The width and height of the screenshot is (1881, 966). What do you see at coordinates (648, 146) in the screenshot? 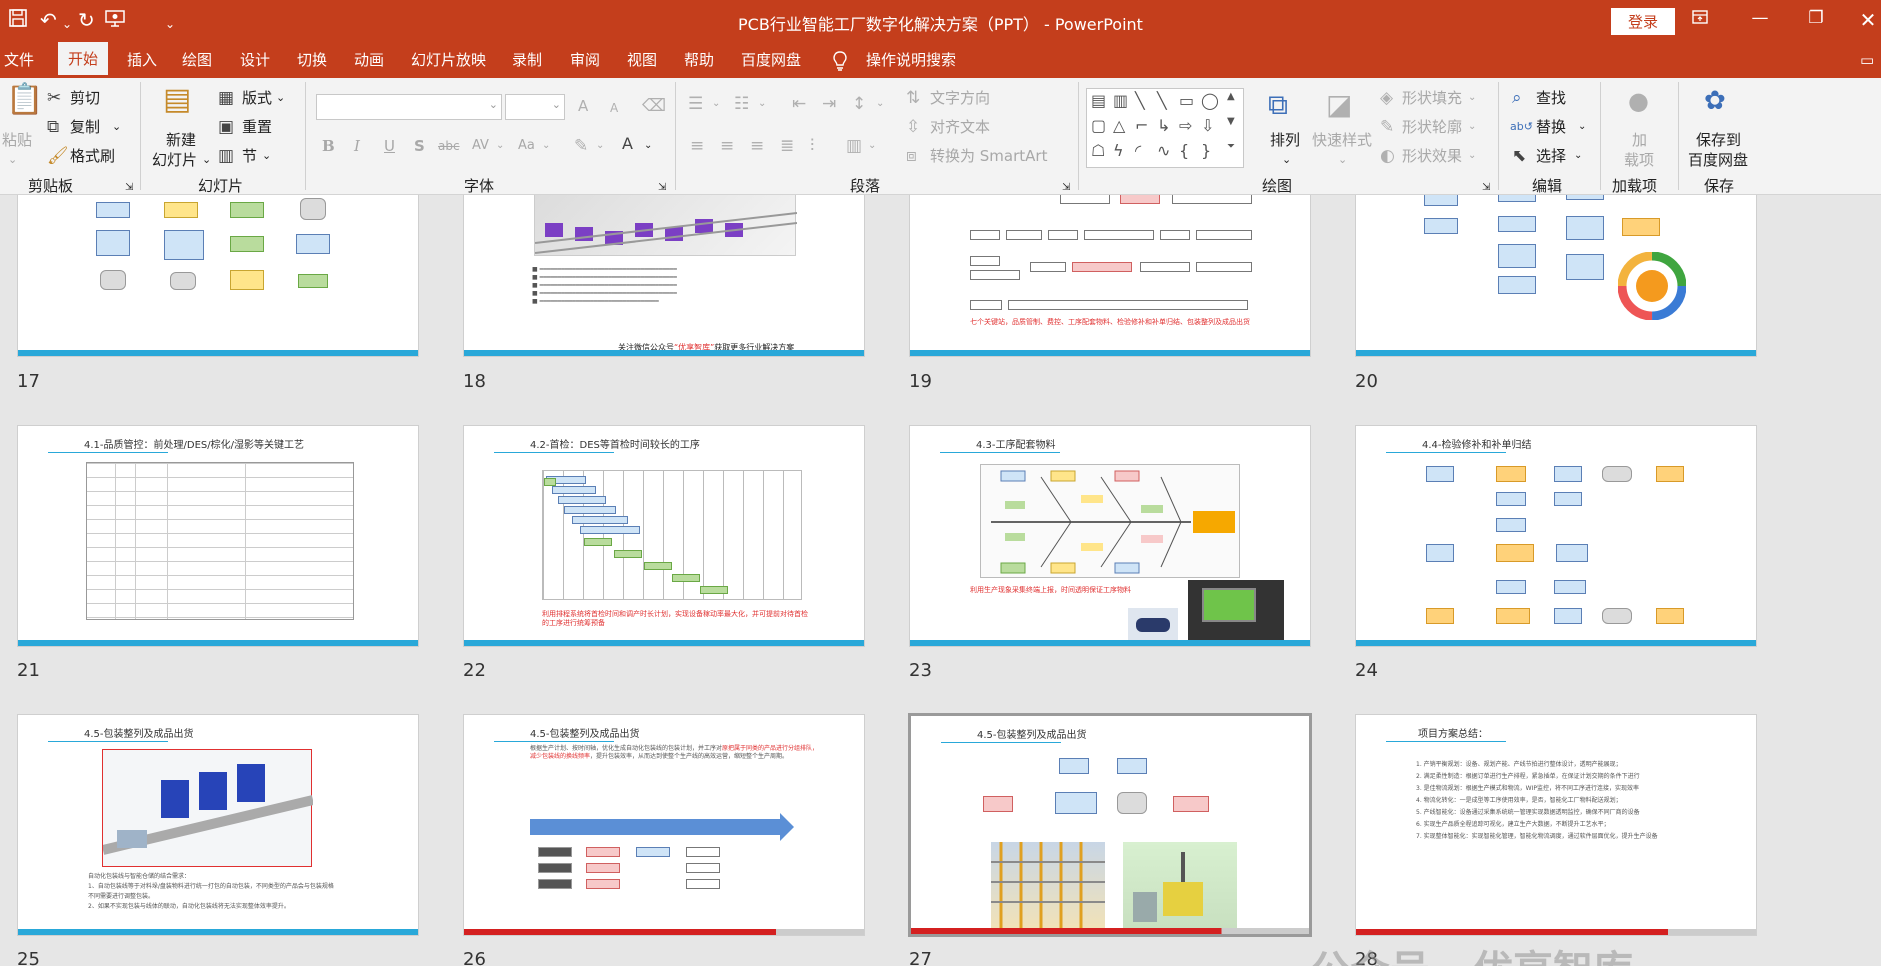
I see `font-color-dropdown-icon: ⌄` at bounding box center [648, 146].